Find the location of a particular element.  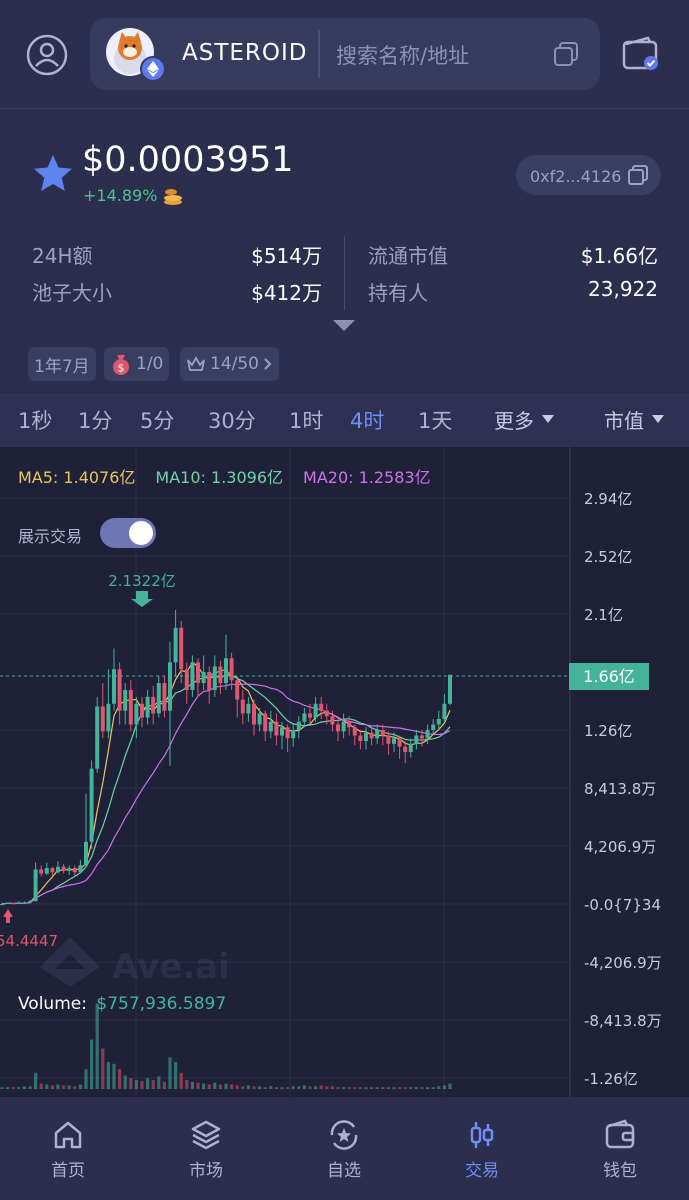

metric-dropdown: 市值 is located at coordinates (634, 419).